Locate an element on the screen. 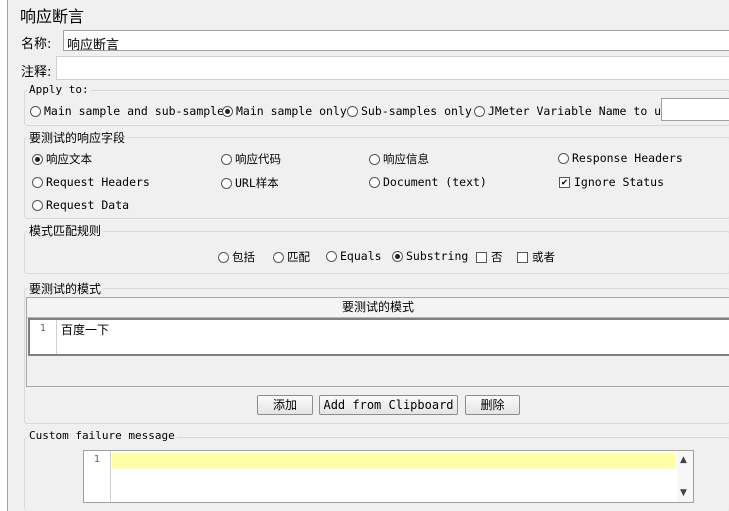 The image size is (729, 511). apply-main-and-sub-radio: Main sample and sub-samples is located at coordinates (130, 111).